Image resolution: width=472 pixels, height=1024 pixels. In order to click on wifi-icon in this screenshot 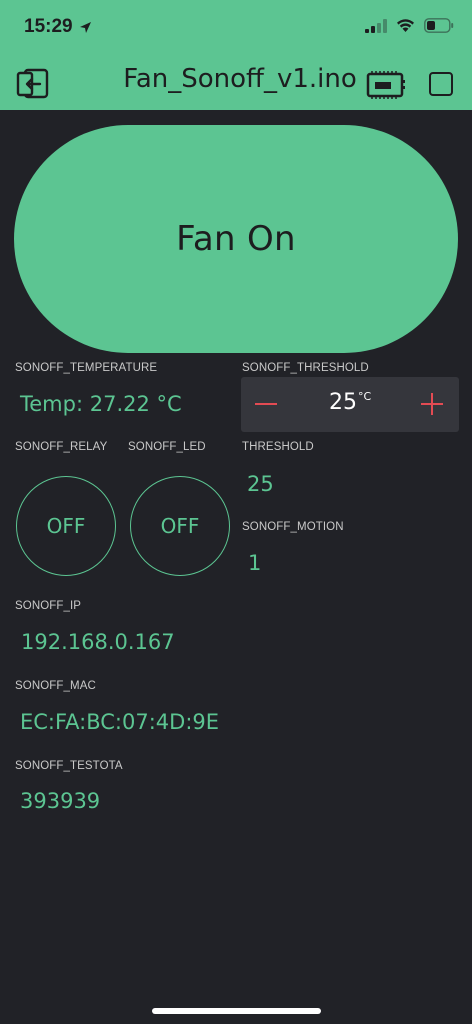, I will do `click(405, 25)`.